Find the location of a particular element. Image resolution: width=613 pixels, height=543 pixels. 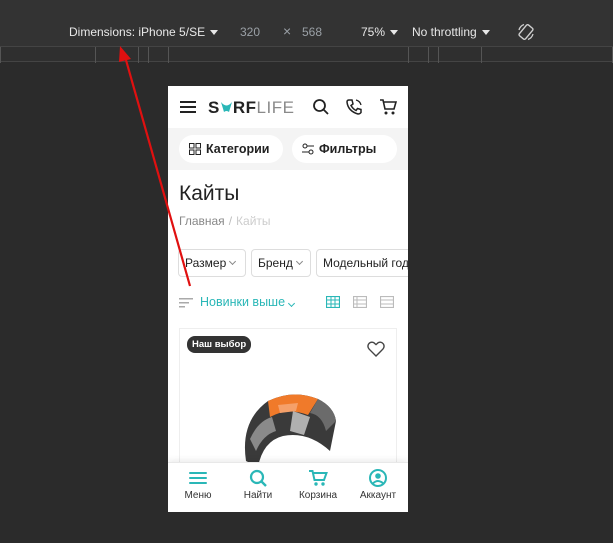

sort-label: Новинки выше is located at coordinates (243, 302).